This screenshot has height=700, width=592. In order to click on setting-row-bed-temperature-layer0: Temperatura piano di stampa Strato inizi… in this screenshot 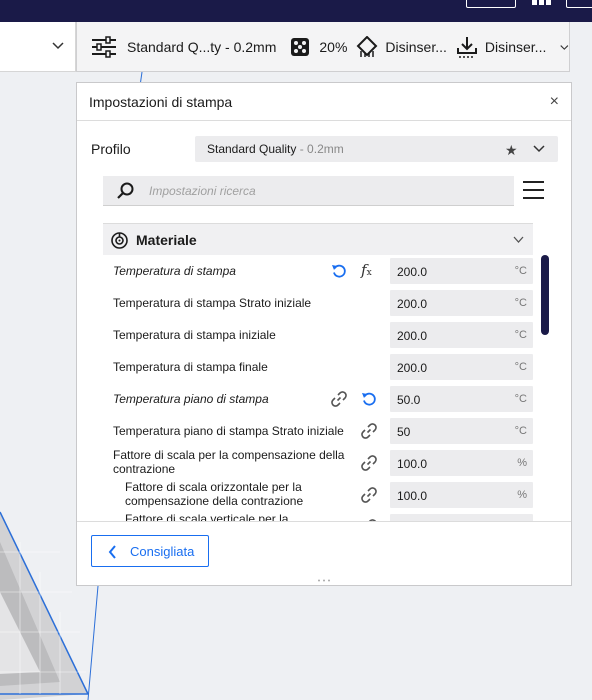, I will do `click(318, 431)`.